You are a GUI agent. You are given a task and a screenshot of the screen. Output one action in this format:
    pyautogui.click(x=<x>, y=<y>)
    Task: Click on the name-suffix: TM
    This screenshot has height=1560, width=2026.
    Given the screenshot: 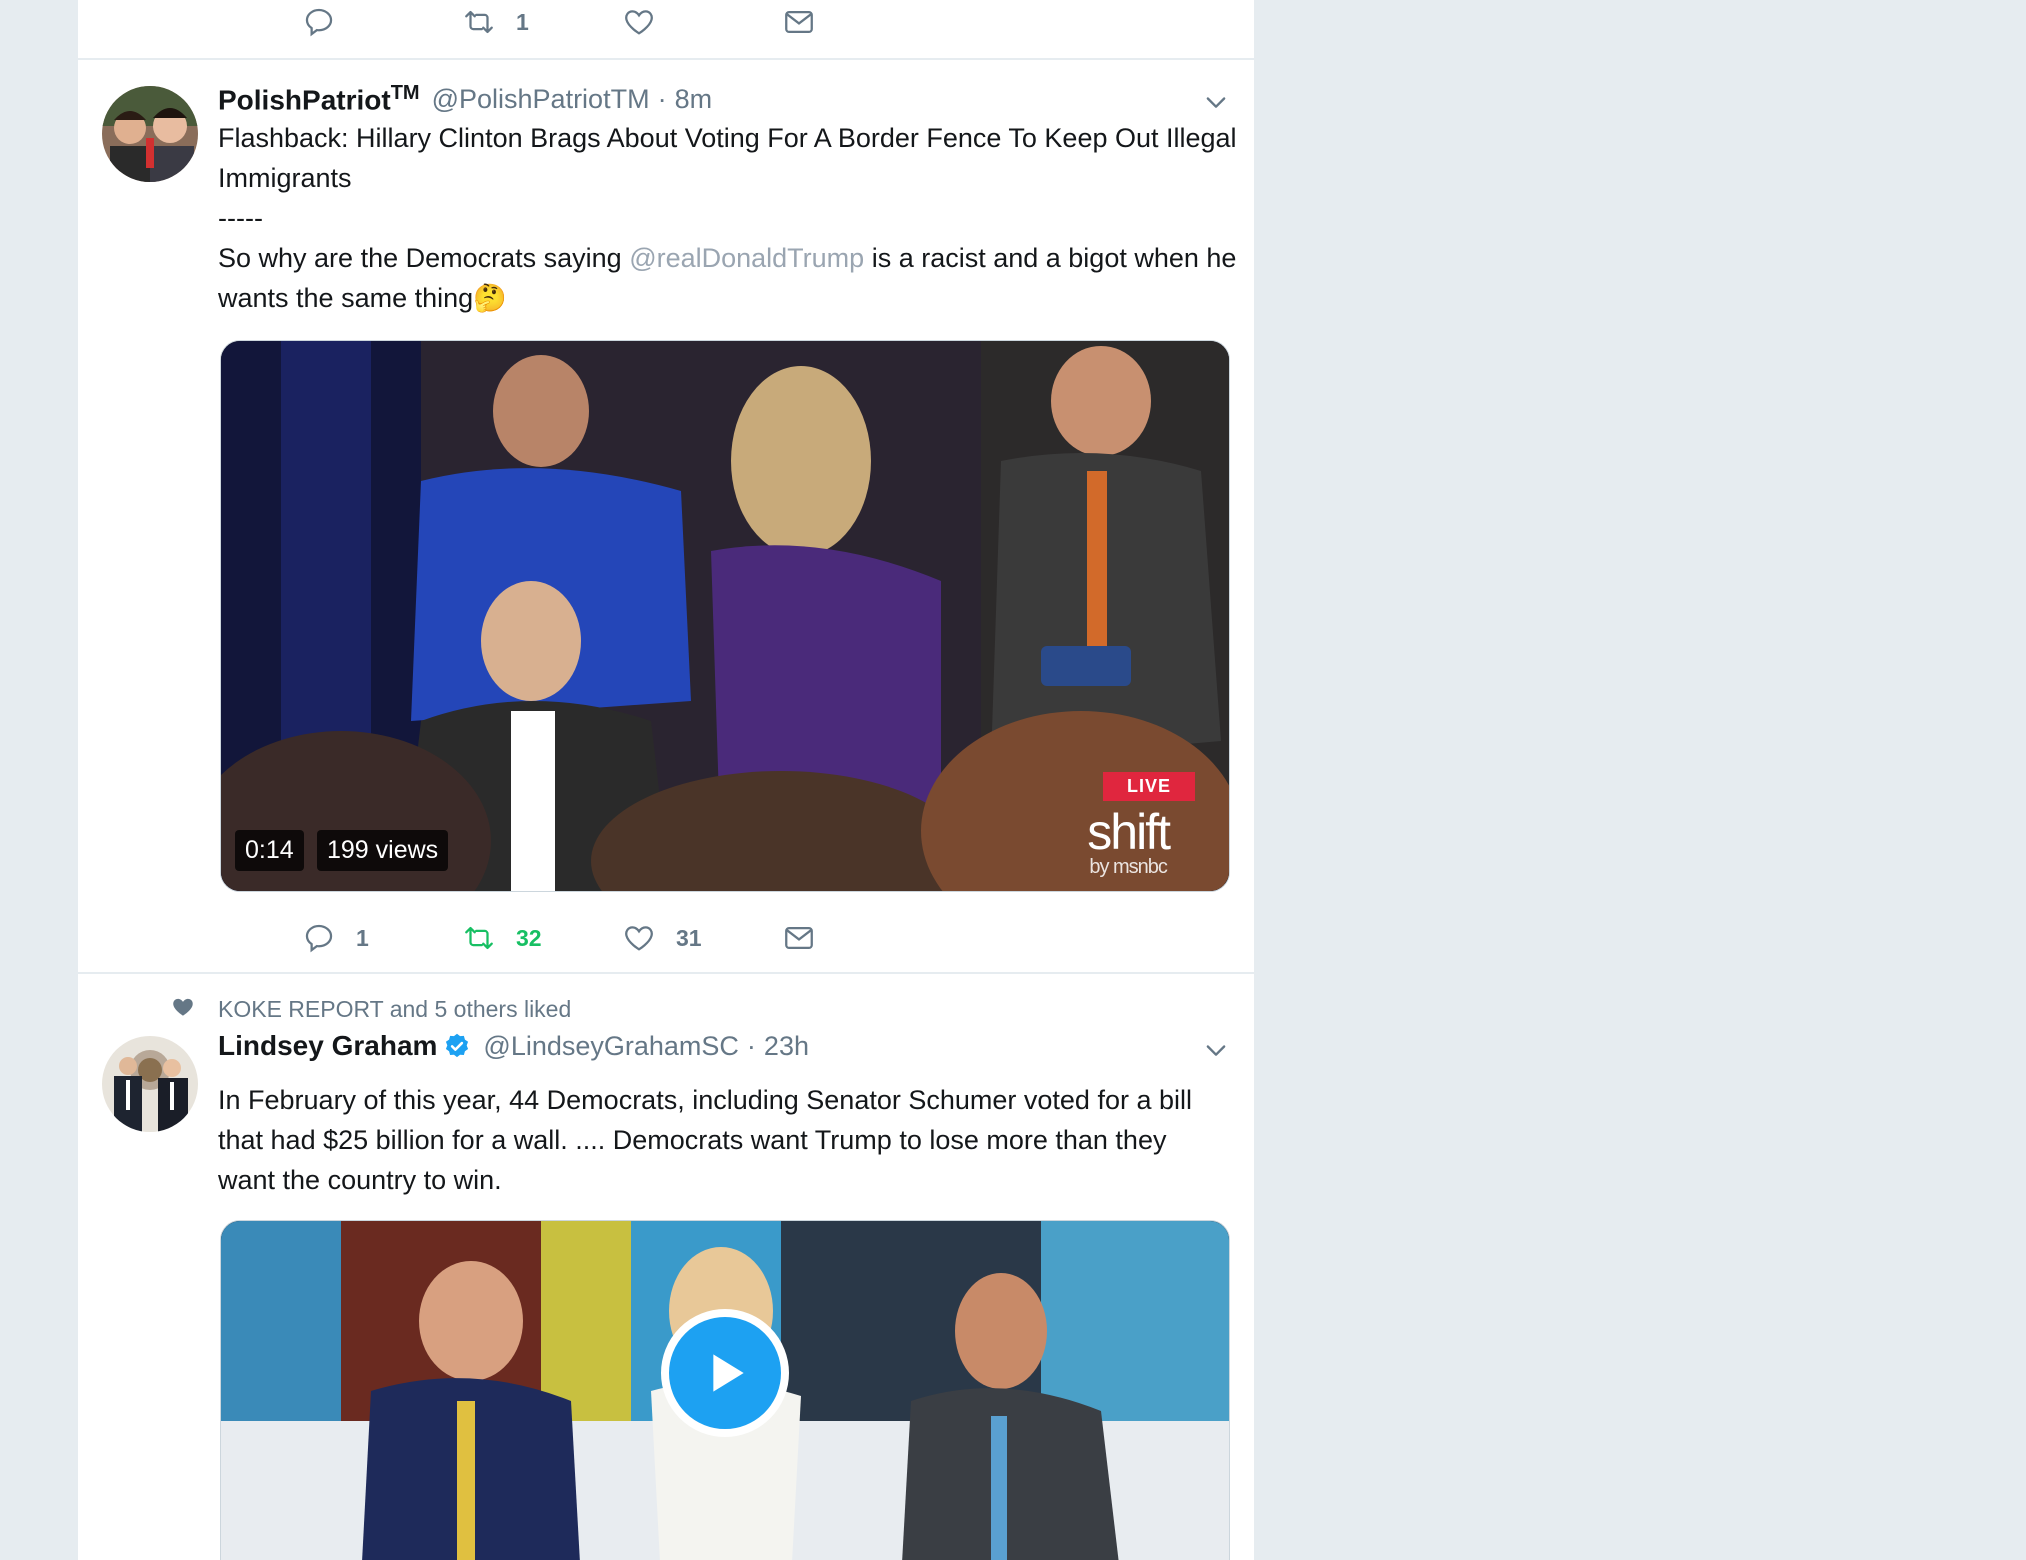 What is the action you would take?
    pyautogui.click(x=405, y=93)
    